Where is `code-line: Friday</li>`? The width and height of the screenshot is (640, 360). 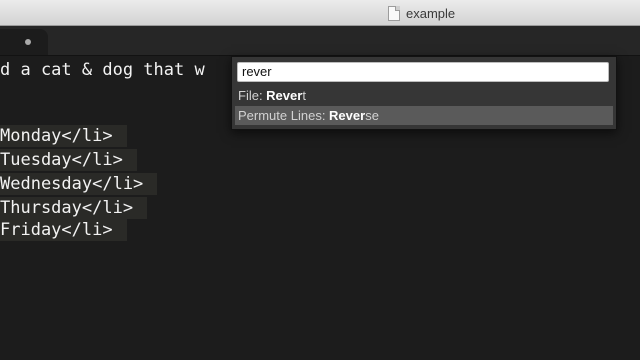
code-line: Friday</li> is located at coordinates (63, 230).